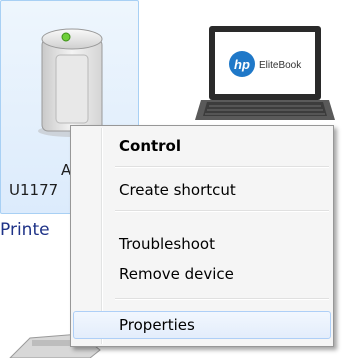 The image size is (342, 358). Describe the element at coordinates (242, 64) in the screenshot. I see `svg-text: hp` at that location.